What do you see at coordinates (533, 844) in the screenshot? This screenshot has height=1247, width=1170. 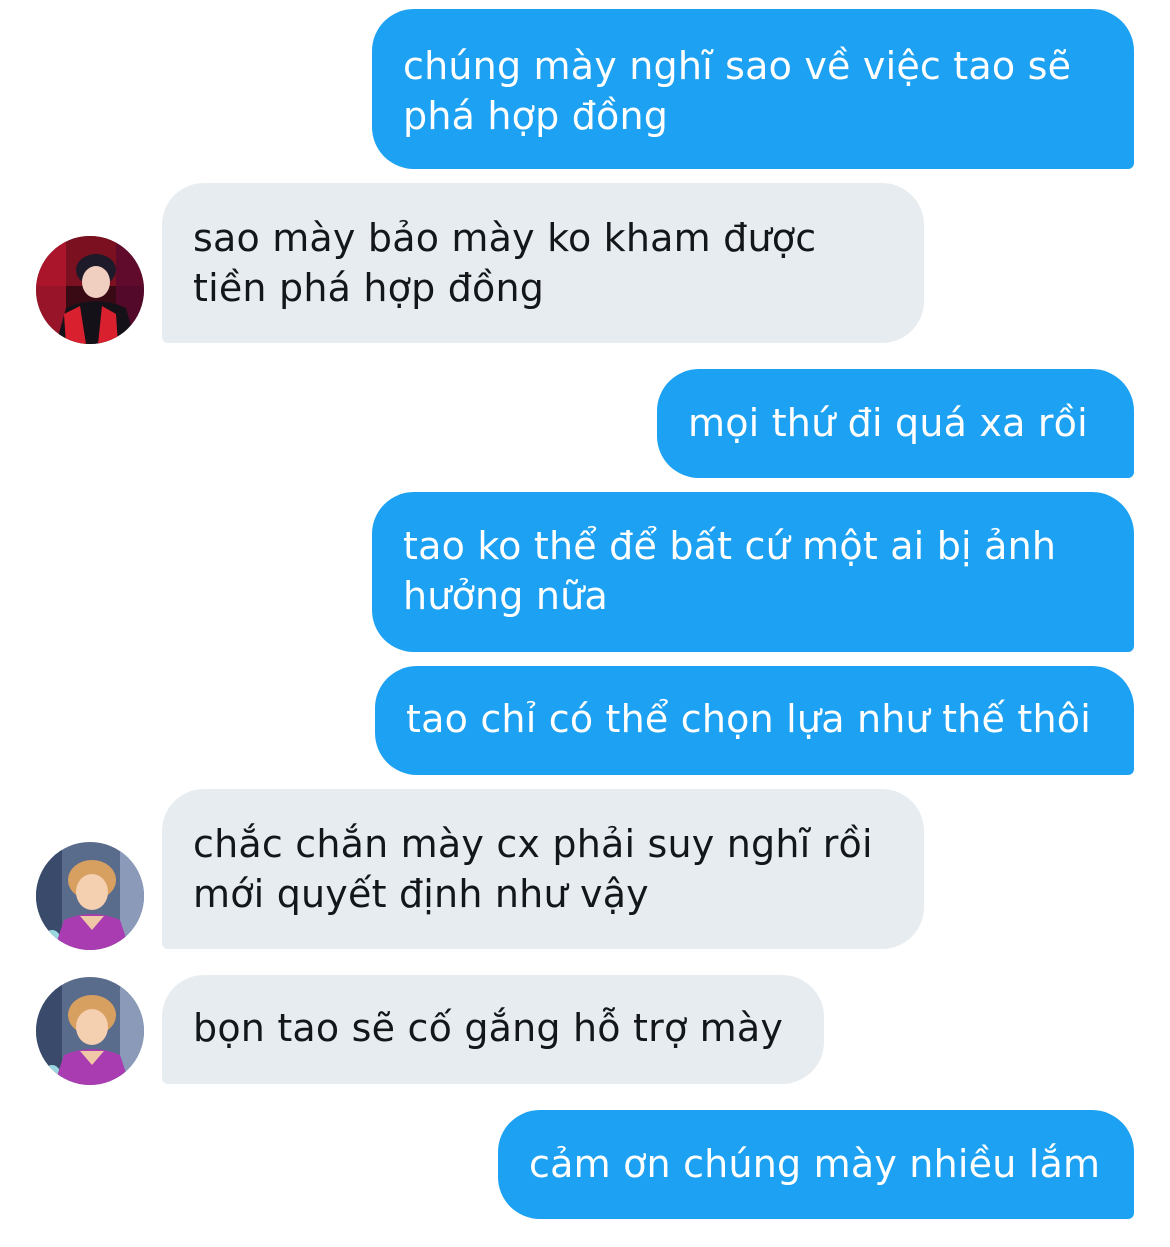 I see `message-text-line: chắc chắn mày cx phải suy nghĩ rồi` at bounding box center [533, 844].